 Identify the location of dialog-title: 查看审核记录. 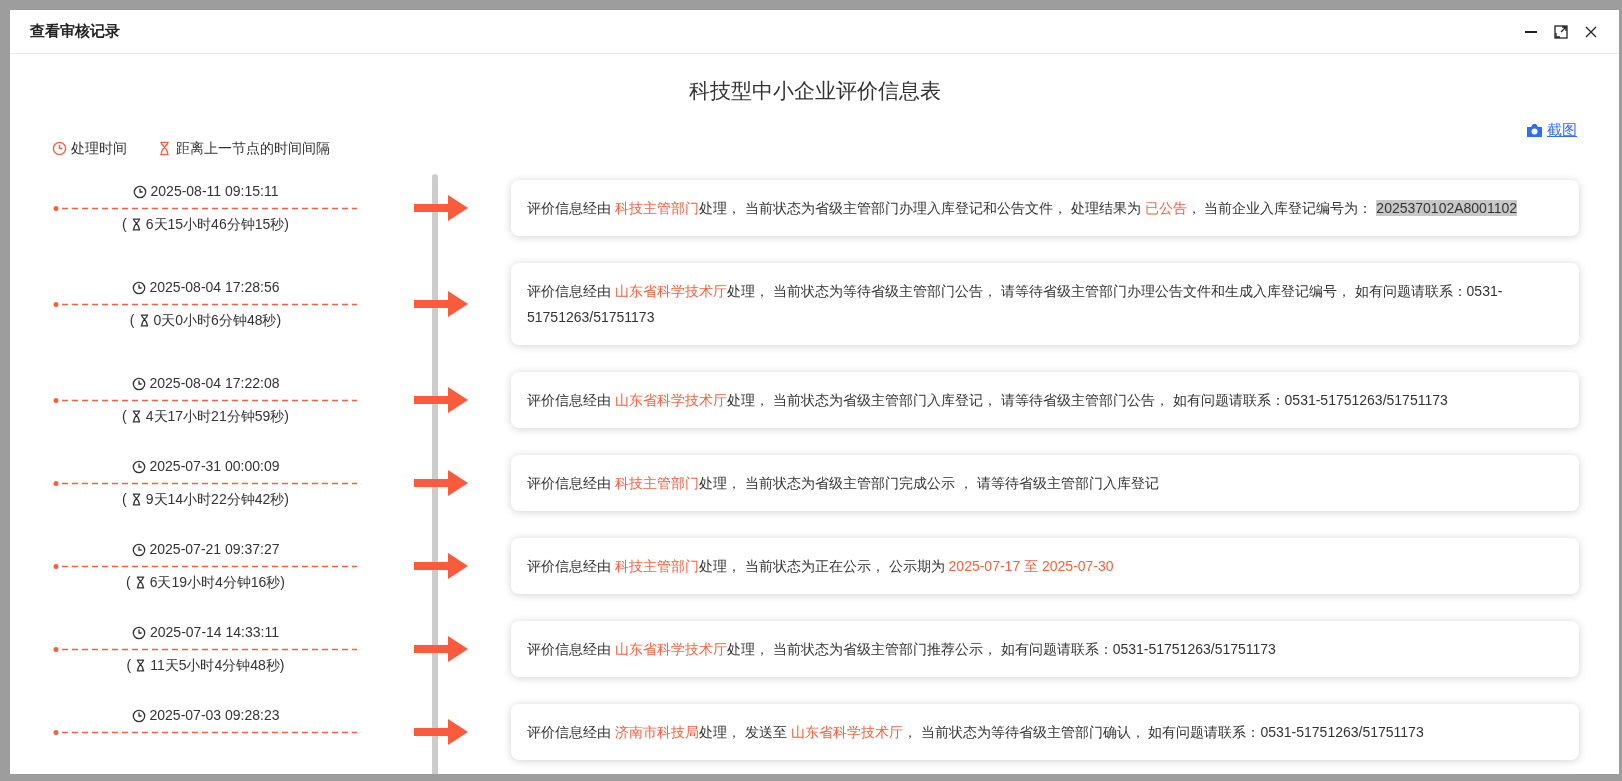
(75, 31).